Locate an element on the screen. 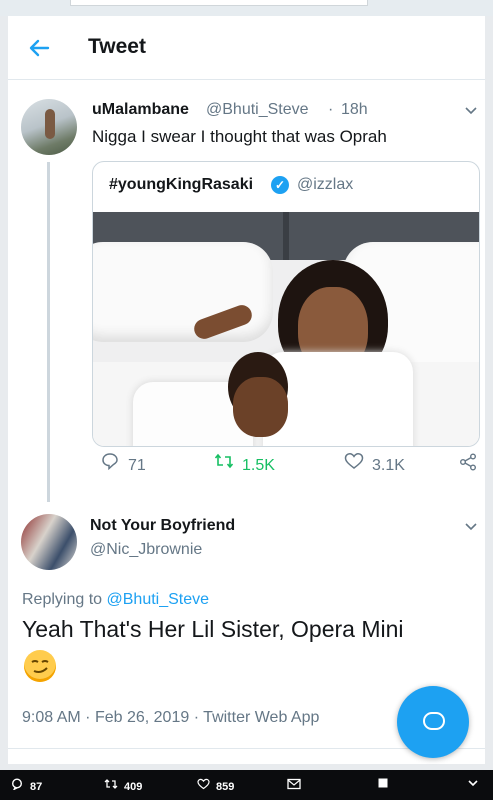  taskbar-like-count: 859 is located at coordinates (225, 787).